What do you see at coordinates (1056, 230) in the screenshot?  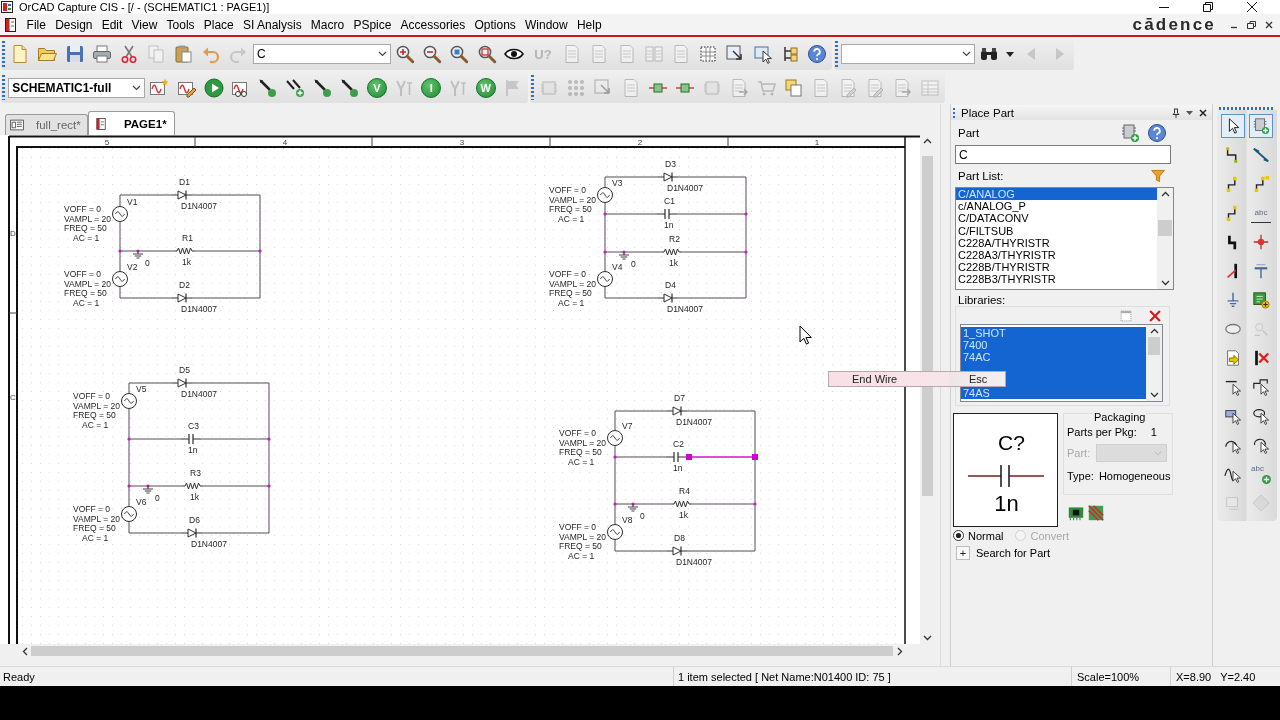 I see `list-item: C/FILTSUB` at bounding box center [1056, 230].